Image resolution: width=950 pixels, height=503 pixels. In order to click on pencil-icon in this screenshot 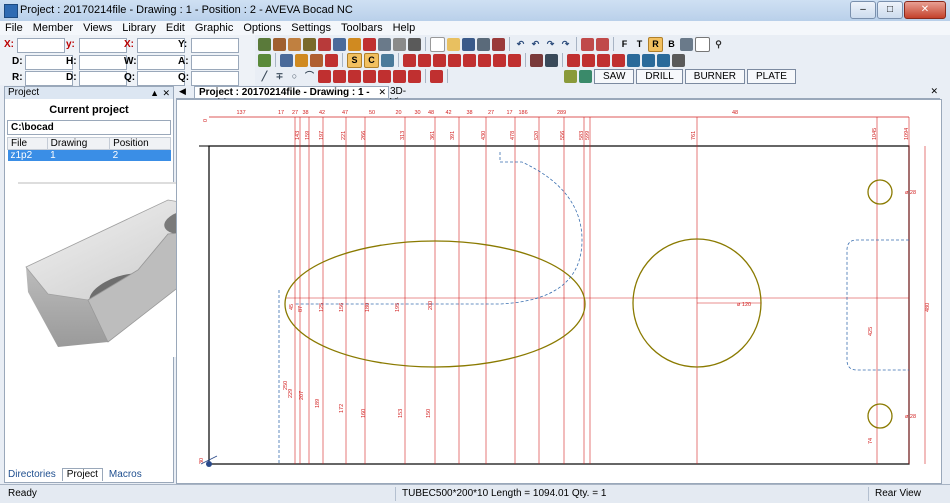, I will do `click(301, 60)`.